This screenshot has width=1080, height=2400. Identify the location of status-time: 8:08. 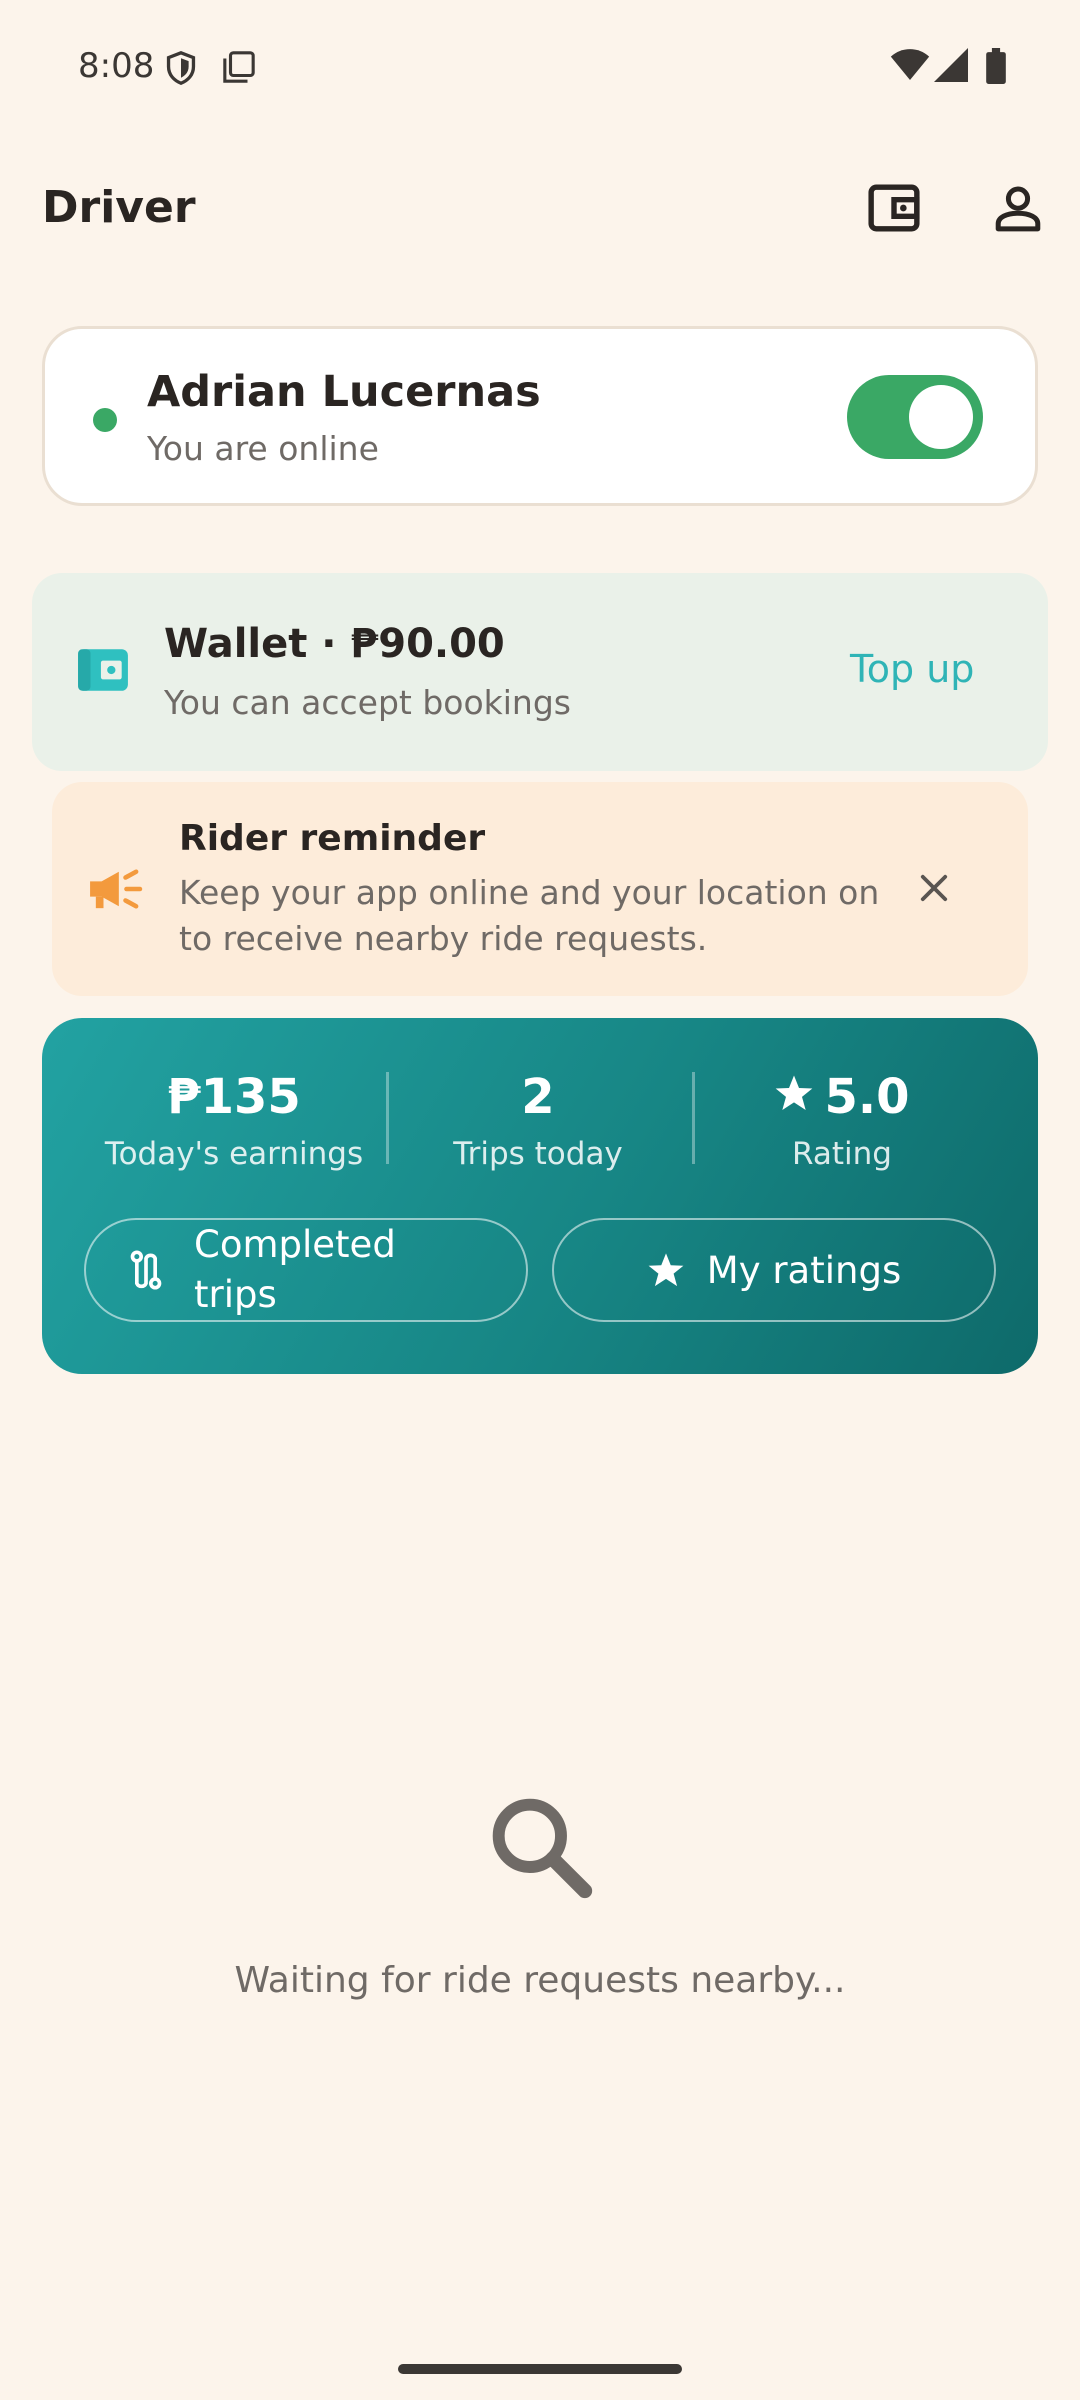
(116, 66).